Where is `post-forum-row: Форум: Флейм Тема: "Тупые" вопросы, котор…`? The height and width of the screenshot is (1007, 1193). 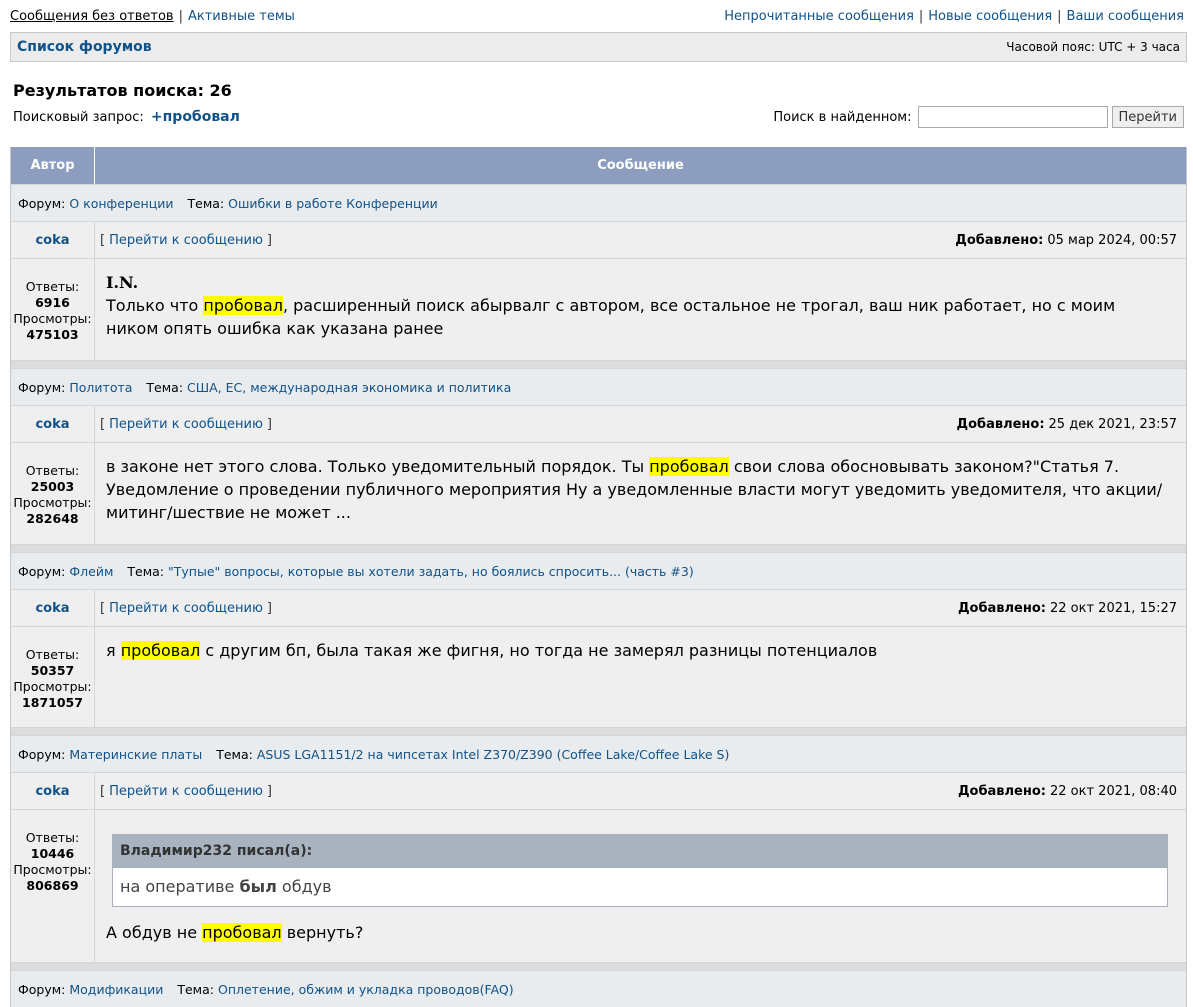
post-forum-row: Форум: Флейм Тема: "Тупые" вопросы, котор… is located at coordinates (598, 570).